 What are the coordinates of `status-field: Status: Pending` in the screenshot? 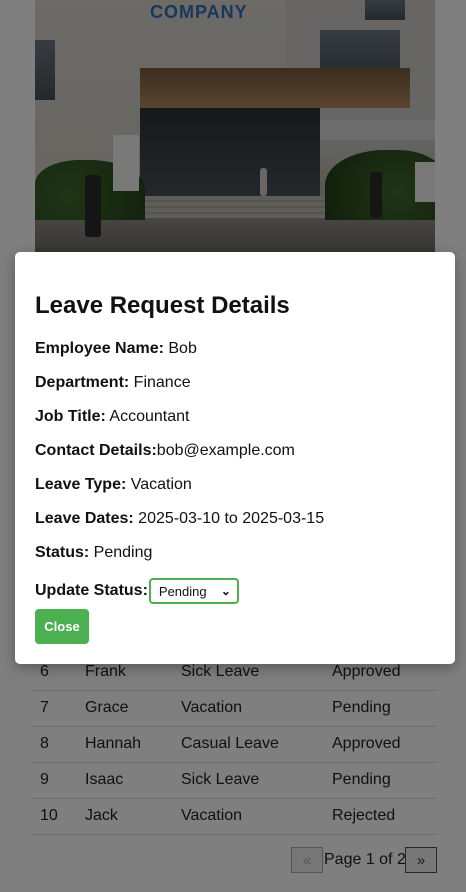 It's located at (94, 552).